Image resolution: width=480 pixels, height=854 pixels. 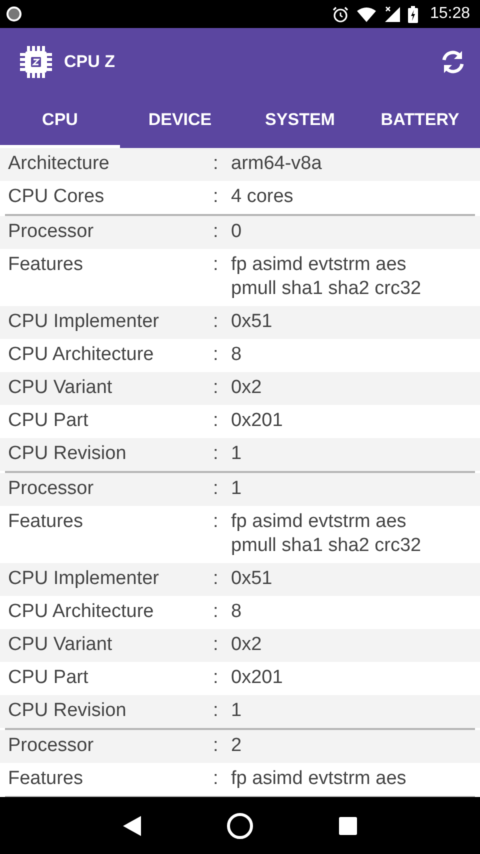 I want to click on wifi-icon, so click(x=366, y=14).